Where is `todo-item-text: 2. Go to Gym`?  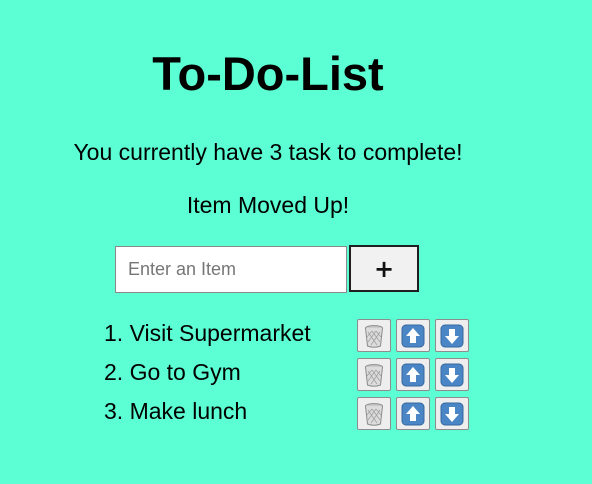 todo-item-text: 2. Go to Gym is located at coordinates (172, 372).